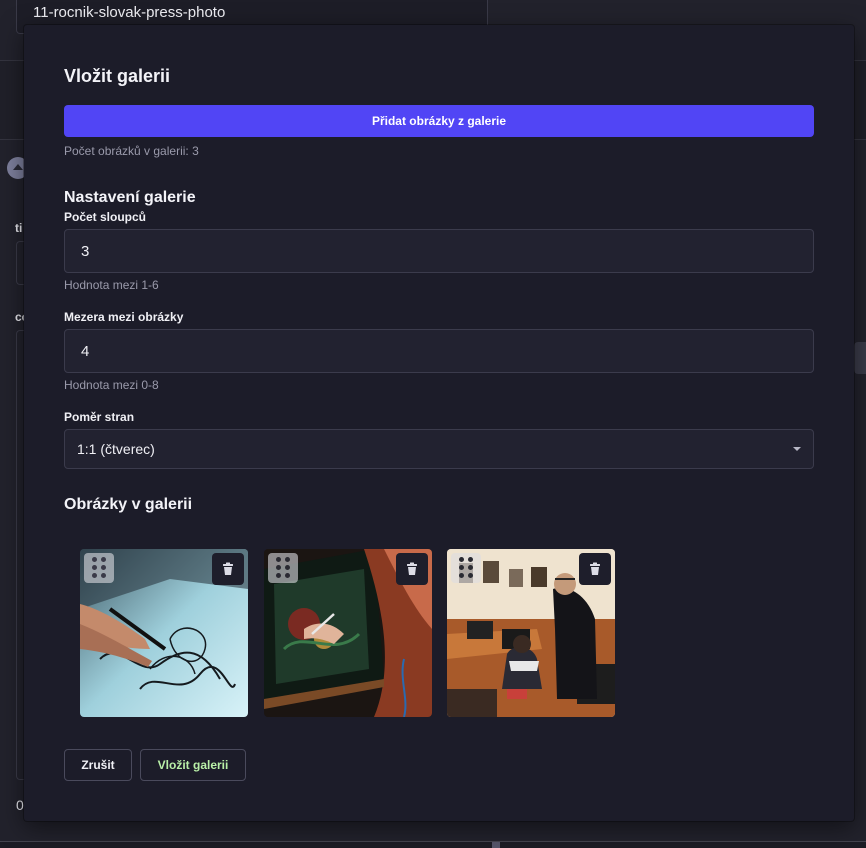  Describe the element at coordinates (797, 449) in the screenshot. I see `chevron-down-icon` at that location.